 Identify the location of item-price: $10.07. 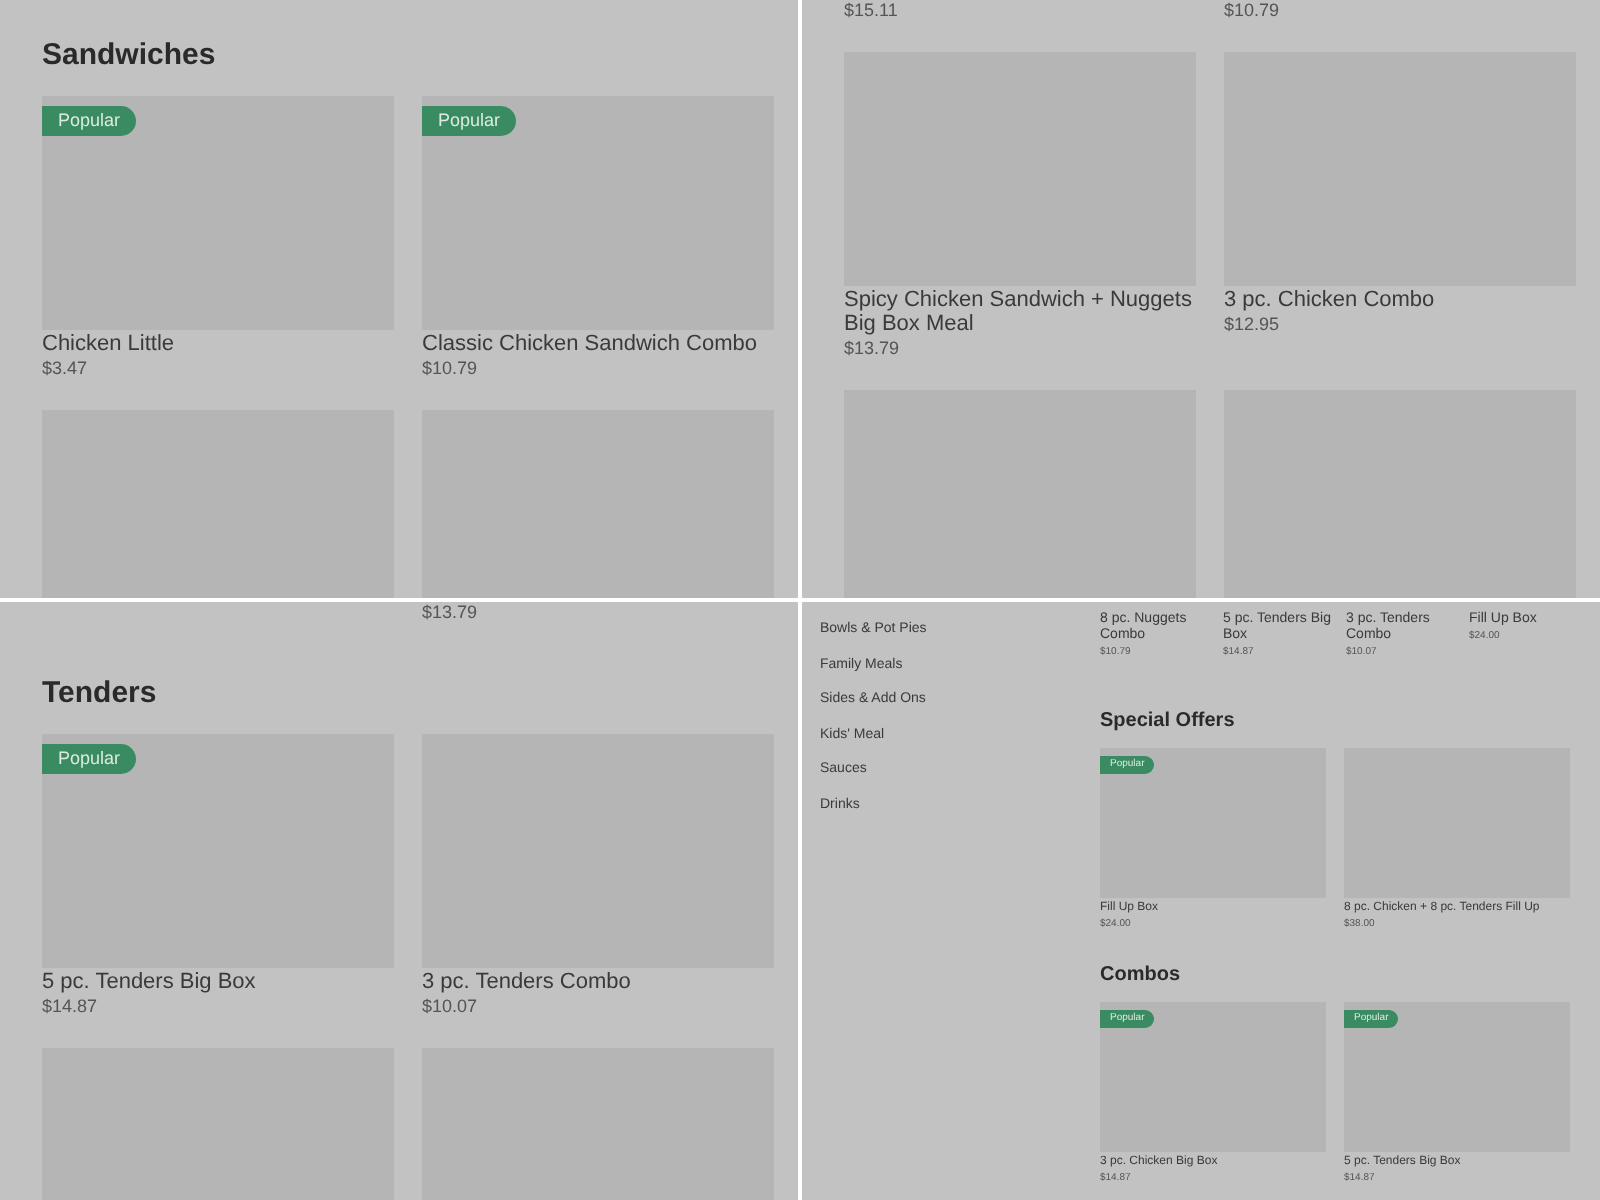
(450, 1006).